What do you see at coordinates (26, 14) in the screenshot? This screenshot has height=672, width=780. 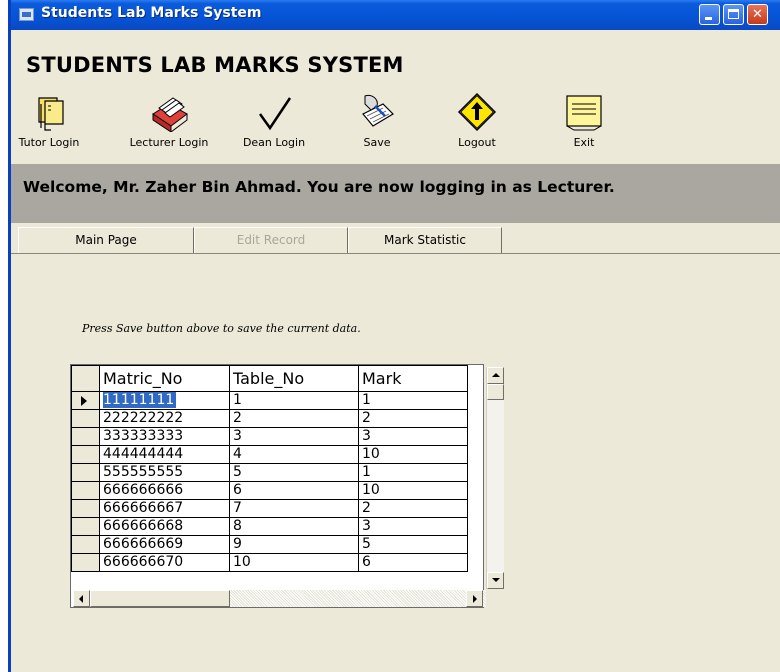 I see `app-icon` at bounding box center [26, 14].